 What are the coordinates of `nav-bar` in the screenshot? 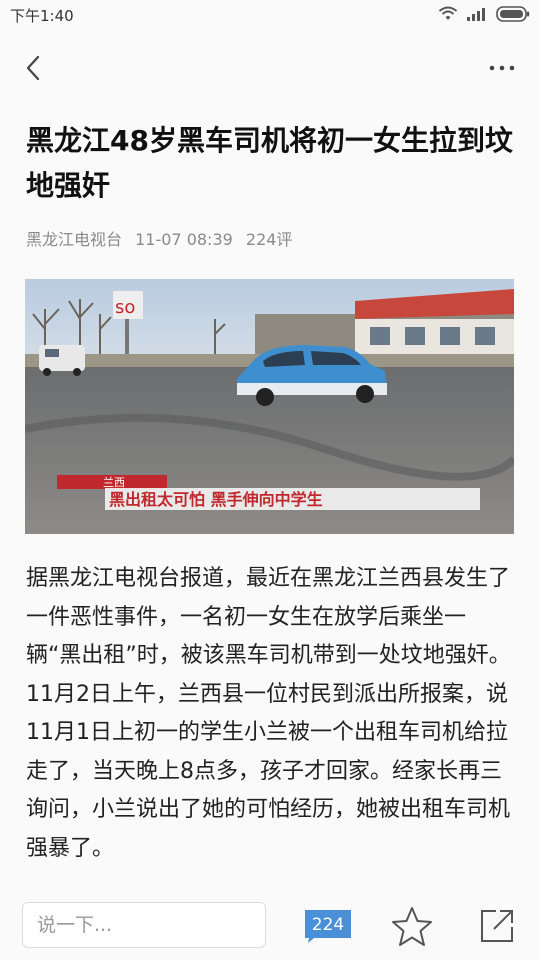 It's located at (270, 68).